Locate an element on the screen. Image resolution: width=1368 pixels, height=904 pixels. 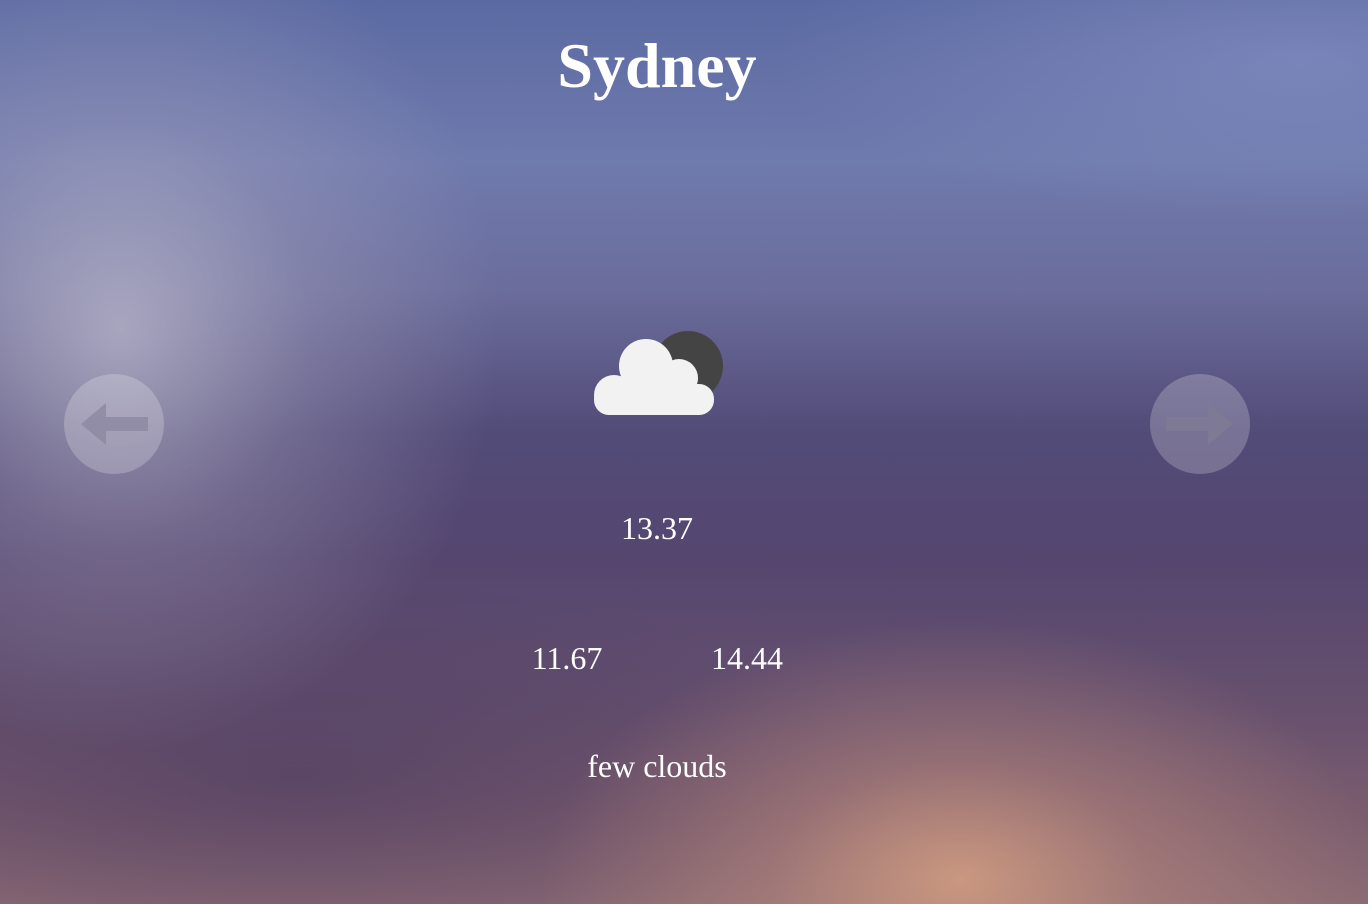
max-temperature: 14.44 is located at coordinates (747, 658).